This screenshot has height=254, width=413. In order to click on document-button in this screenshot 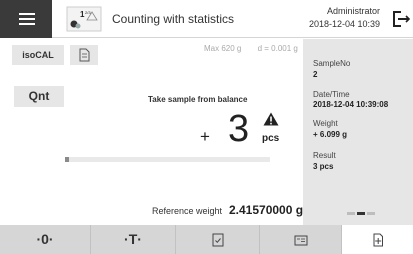, I will do `click(84, 55)`.